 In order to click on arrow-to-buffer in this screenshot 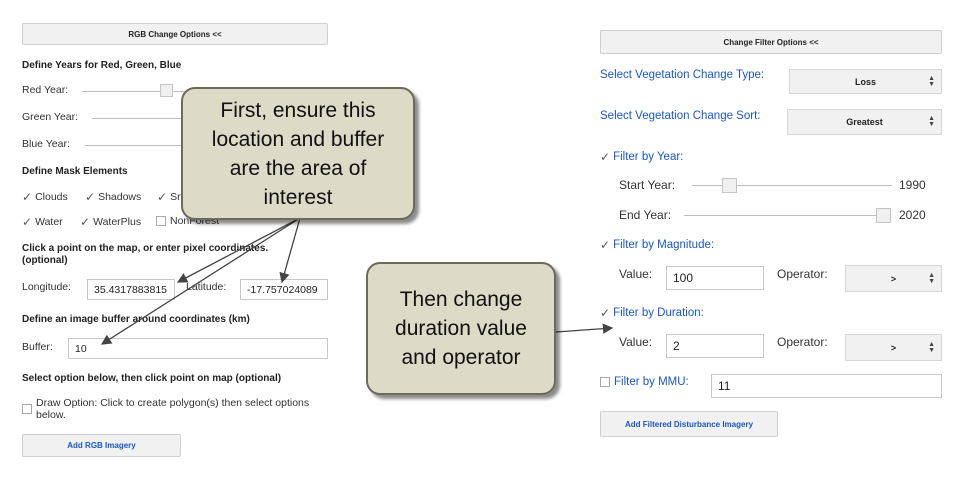, I will do `click(200, 281)`.